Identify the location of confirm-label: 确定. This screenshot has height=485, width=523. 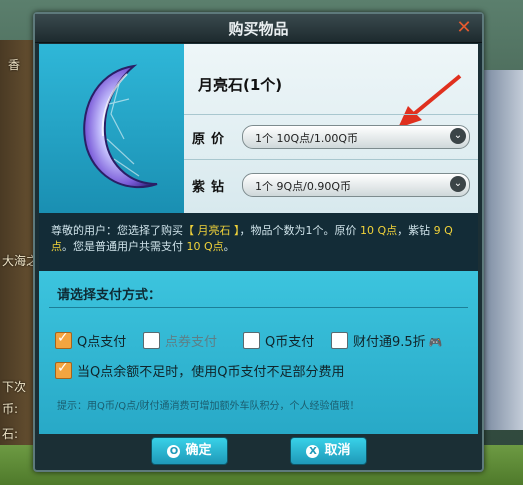
(198, 450).